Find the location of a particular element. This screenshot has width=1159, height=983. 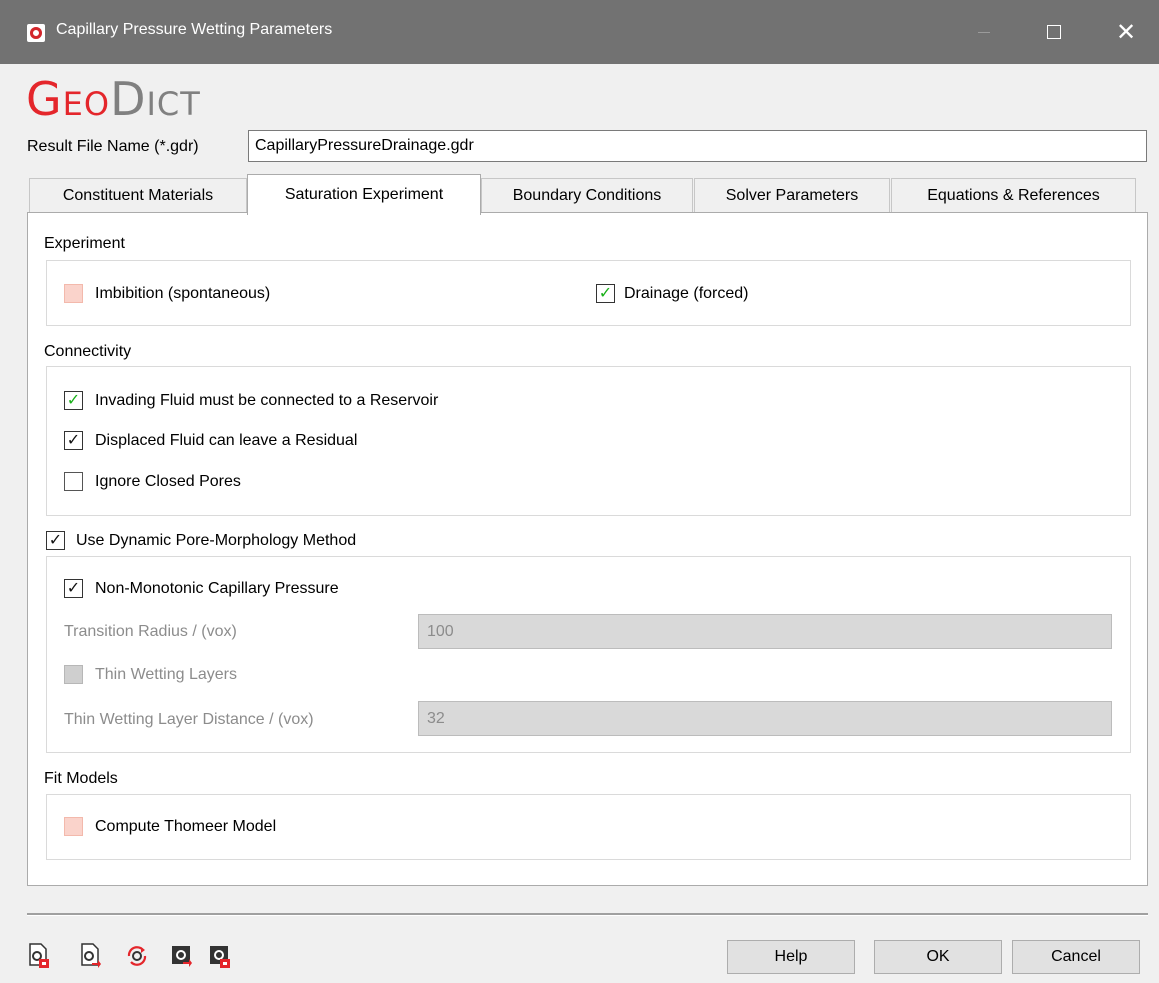

macro-settings-icon is located at coordinates (182, 956).